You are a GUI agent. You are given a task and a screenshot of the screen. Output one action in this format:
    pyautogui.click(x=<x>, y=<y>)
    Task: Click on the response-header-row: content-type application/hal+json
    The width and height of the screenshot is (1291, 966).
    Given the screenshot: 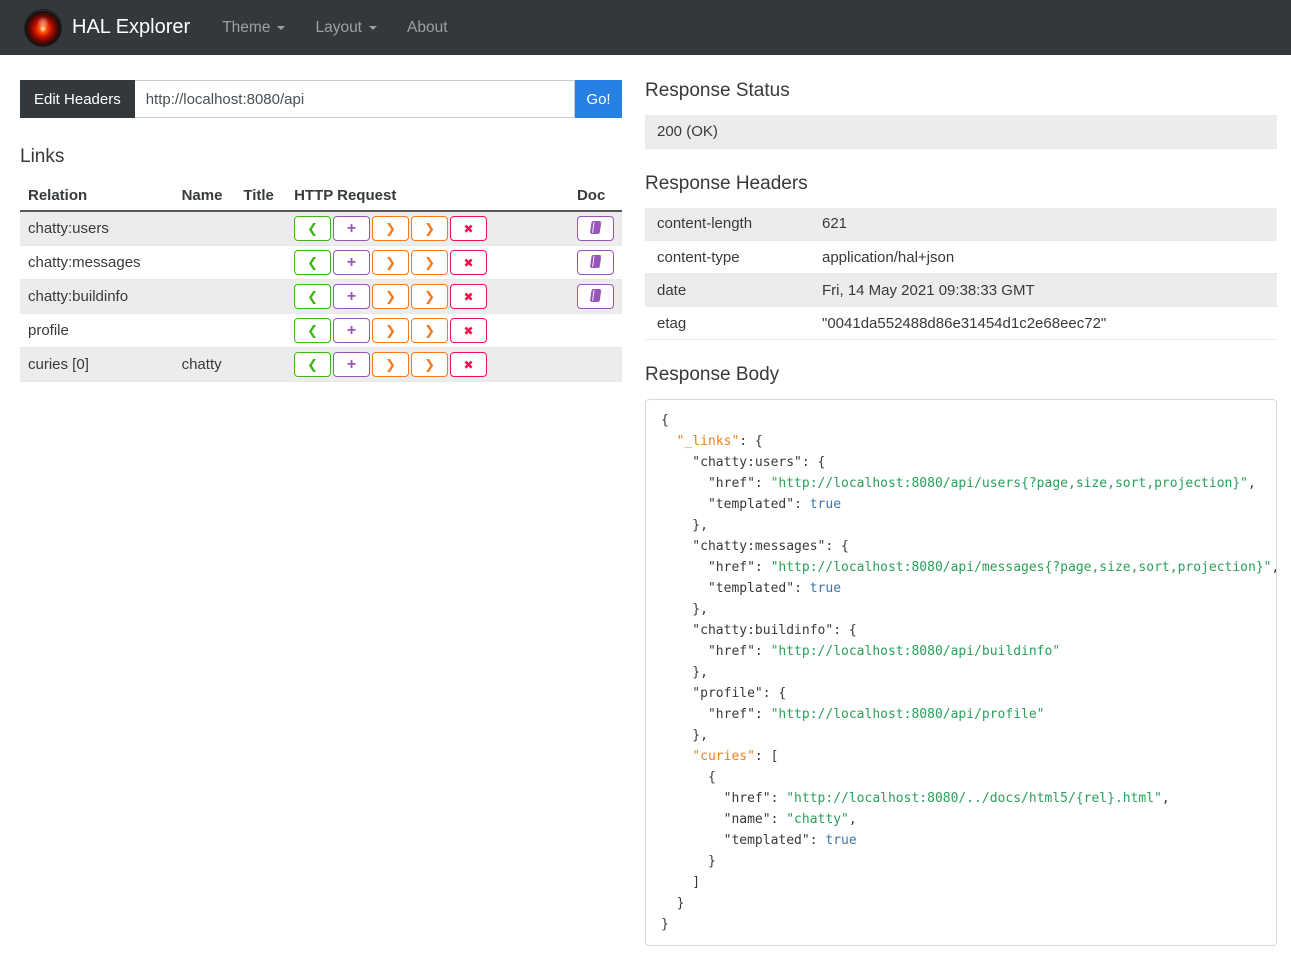 What is the action you would take?
    pyautogui.click(x=961, y=257)
    